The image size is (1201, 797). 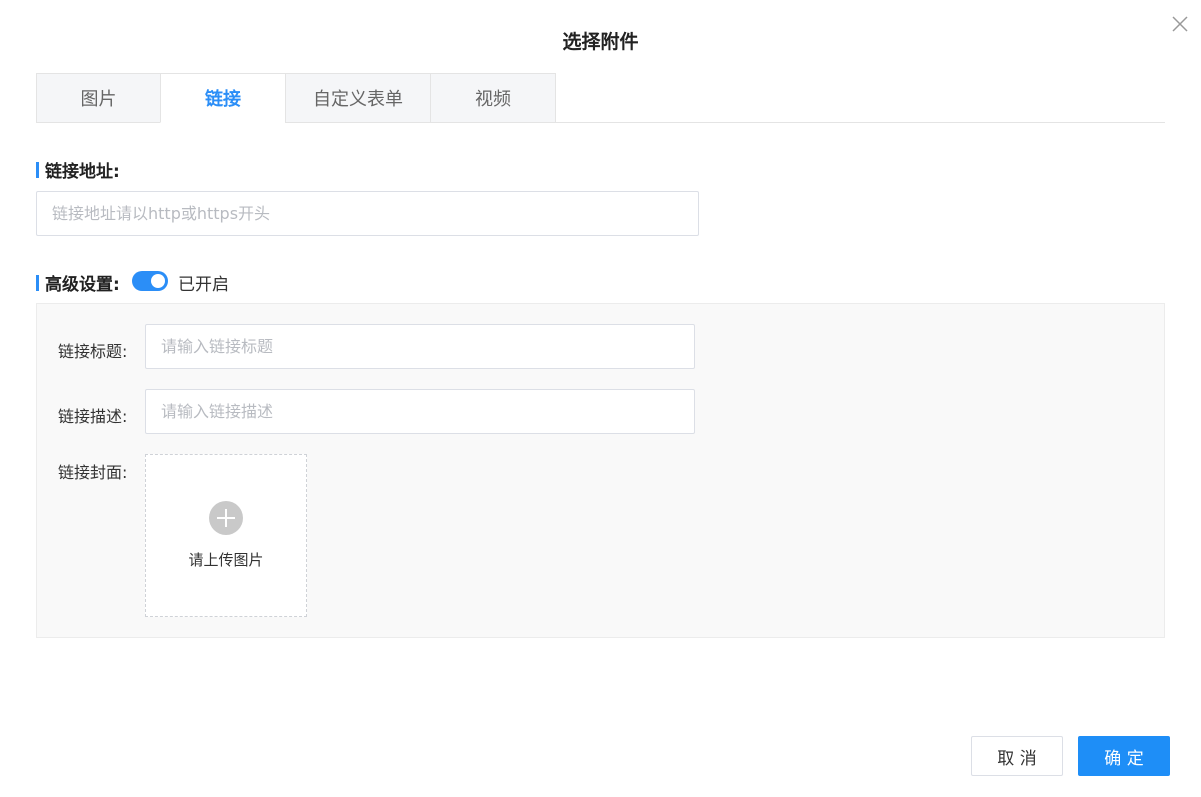 What do you see at coordinates (600, 42) in the screenshot?
I see `dialog-title: 选择附件` at bounding box center [600, 42].